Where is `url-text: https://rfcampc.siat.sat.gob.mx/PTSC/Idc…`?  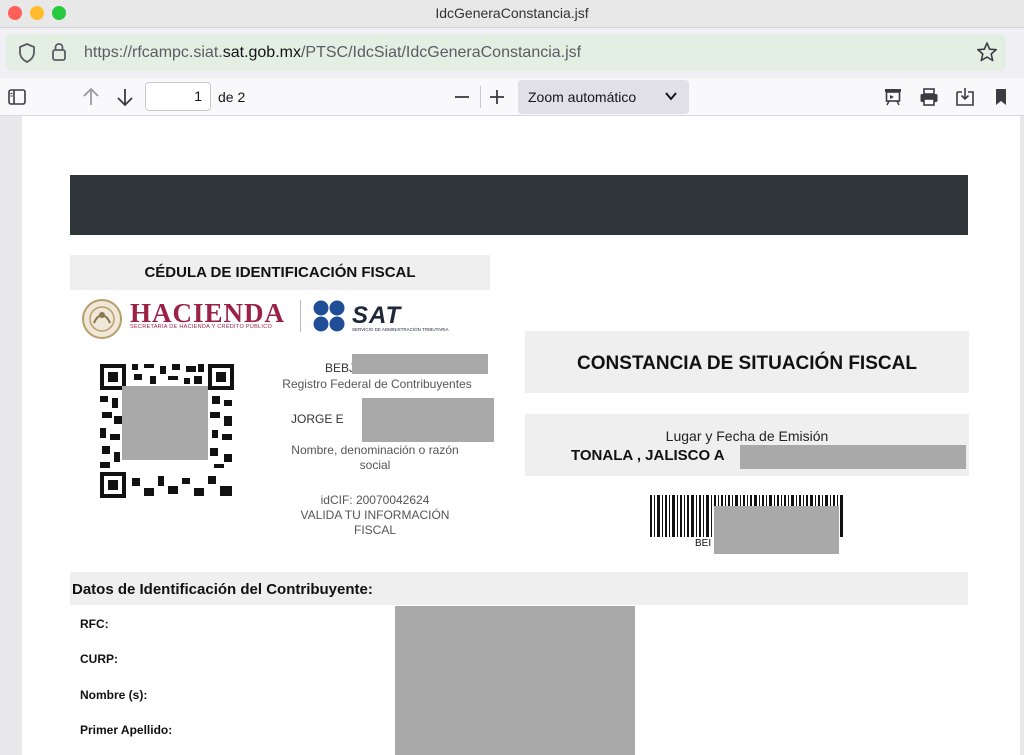
url-text: https://rfcampc.siat.sat.gob.mx/PTSC/Idc… is located at coordinates (332, 53).